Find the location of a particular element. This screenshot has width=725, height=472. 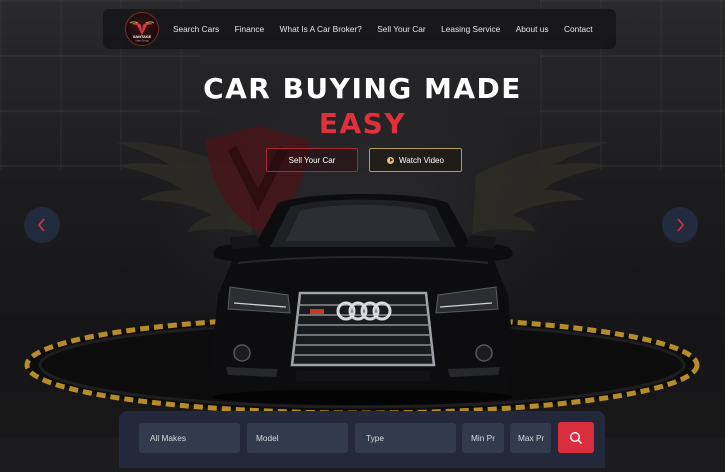

chevron-left-icon is located at coordinates (41, 225).